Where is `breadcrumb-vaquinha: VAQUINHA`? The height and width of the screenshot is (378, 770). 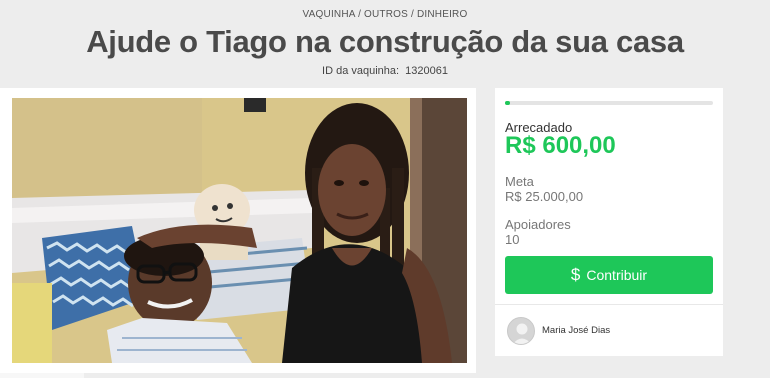 breadcrumb-vaquinha: VAQUINHA is located at coordinates (329, 14).